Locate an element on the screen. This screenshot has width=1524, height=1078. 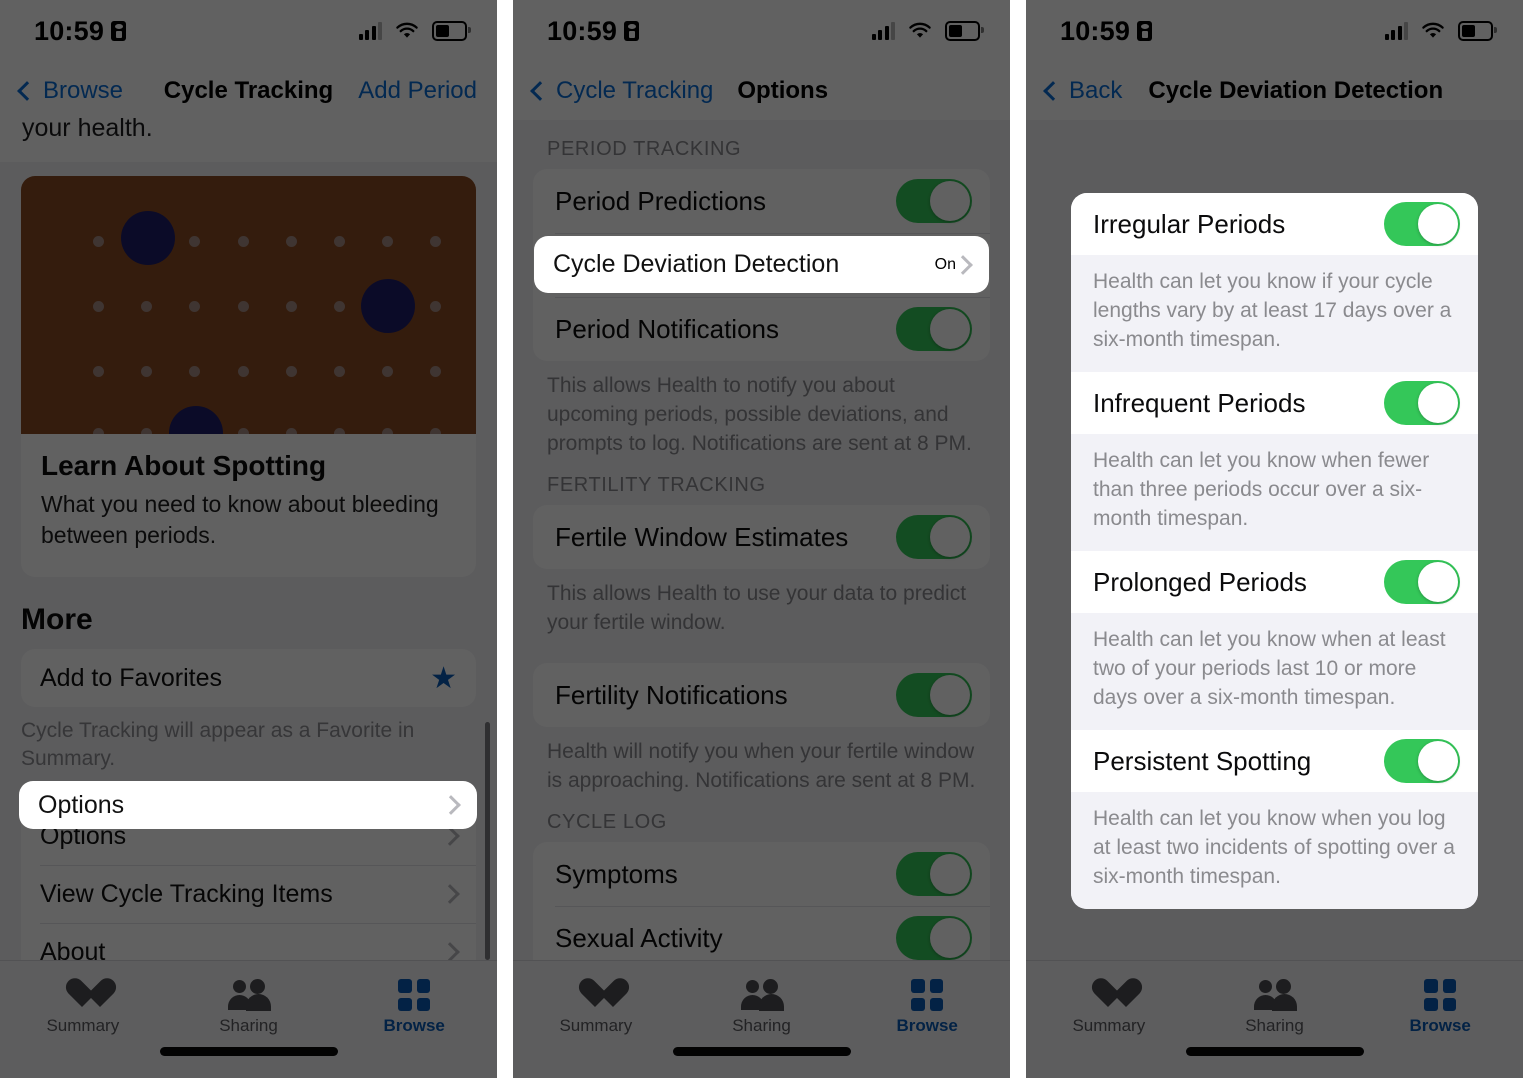
status-bar-3: 10:59 is located at coordinates (1274, 31).